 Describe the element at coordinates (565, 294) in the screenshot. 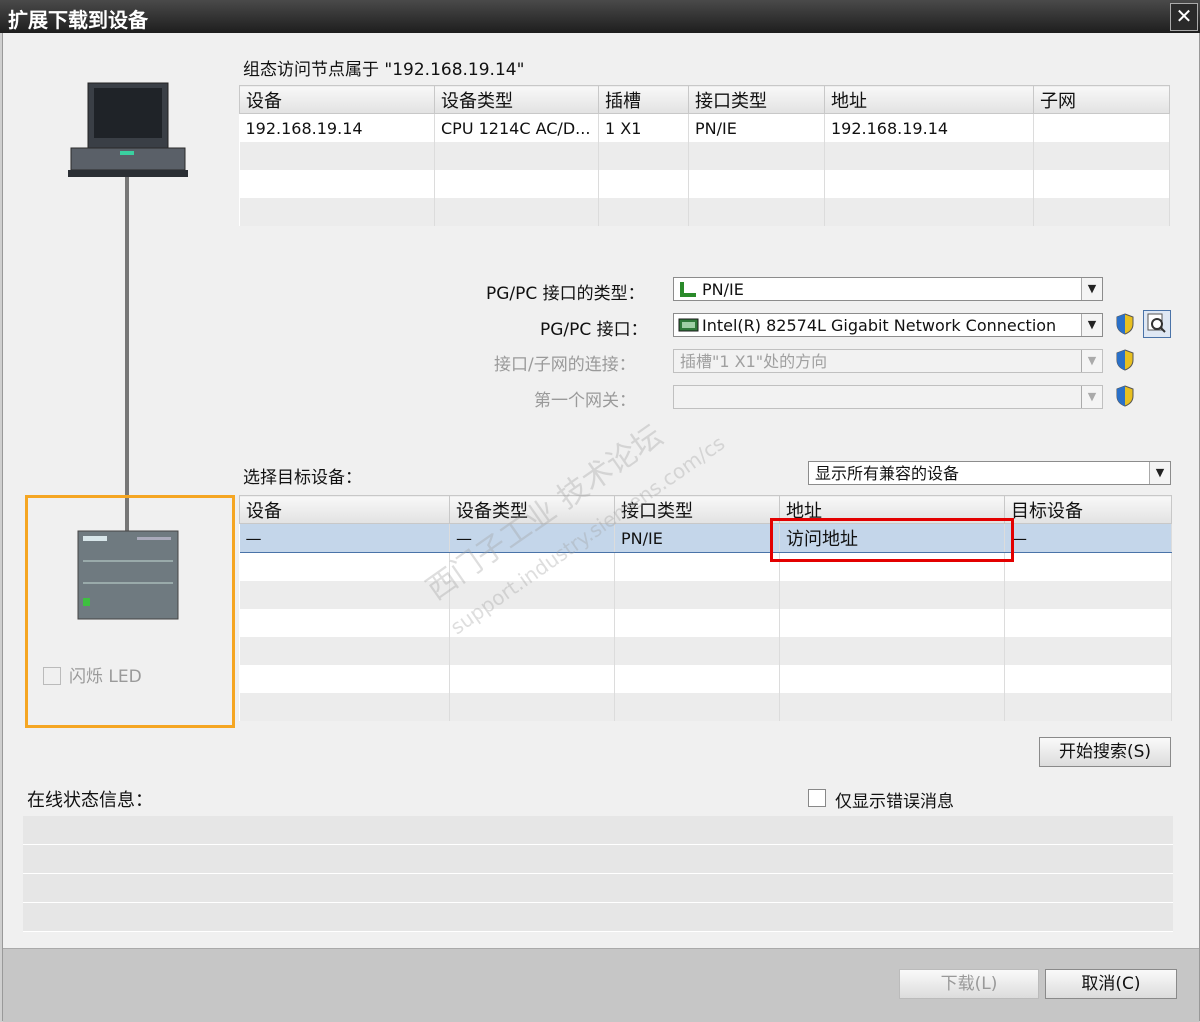

I see `pgpc-type-label: PG/PC 接口的类型：` at that location.